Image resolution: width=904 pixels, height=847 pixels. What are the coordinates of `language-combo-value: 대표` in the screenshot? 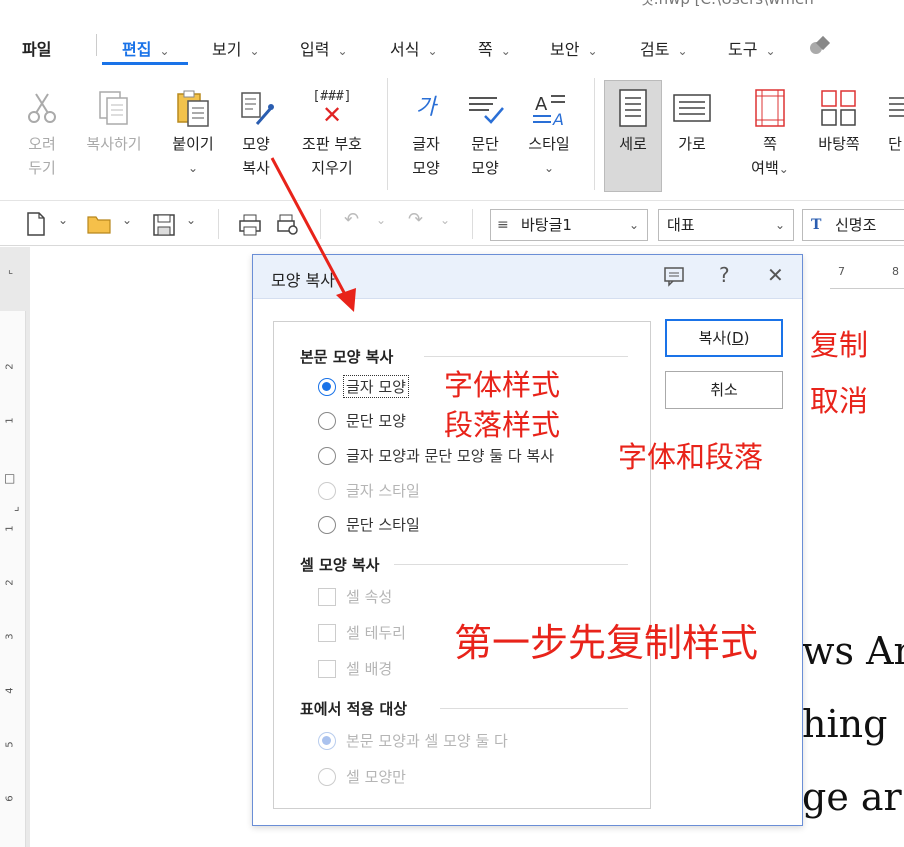 It's located at (681, 225).